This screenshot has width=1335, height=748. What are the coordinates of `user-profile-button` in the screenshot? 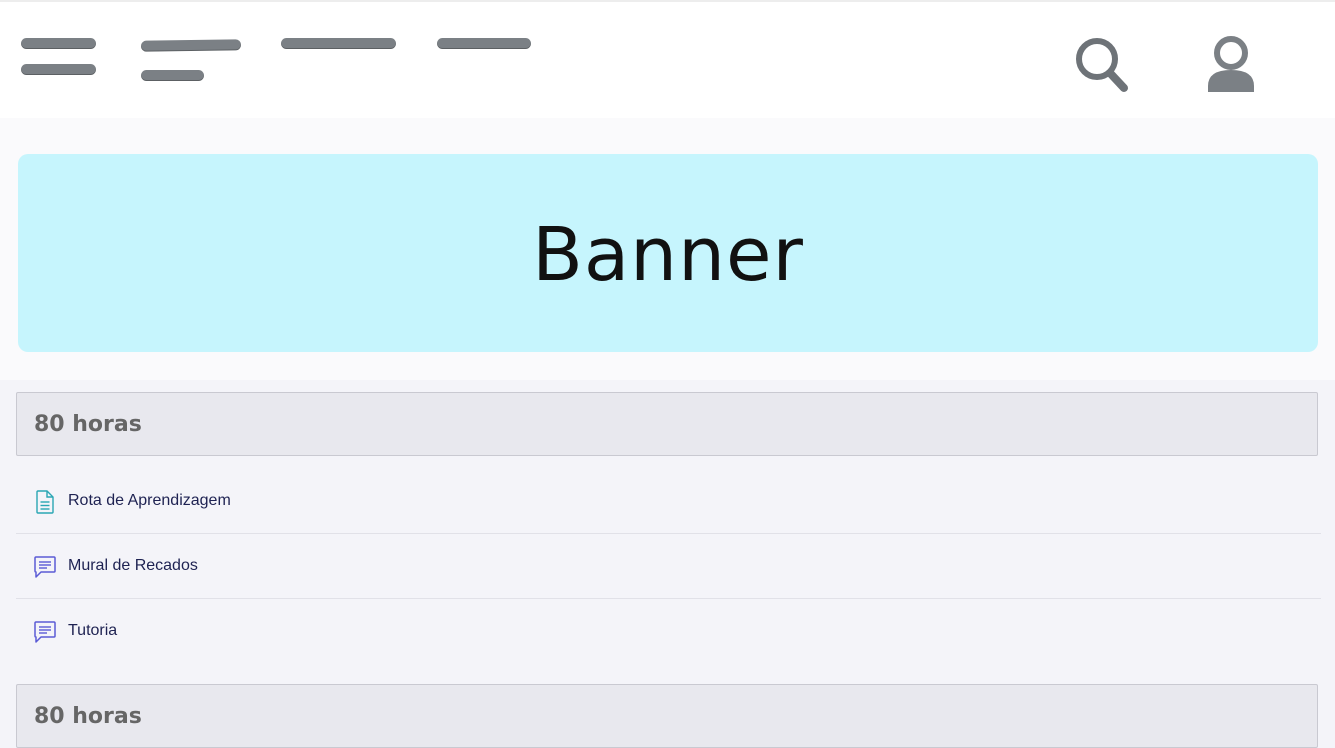 It's located at (1231, 63).